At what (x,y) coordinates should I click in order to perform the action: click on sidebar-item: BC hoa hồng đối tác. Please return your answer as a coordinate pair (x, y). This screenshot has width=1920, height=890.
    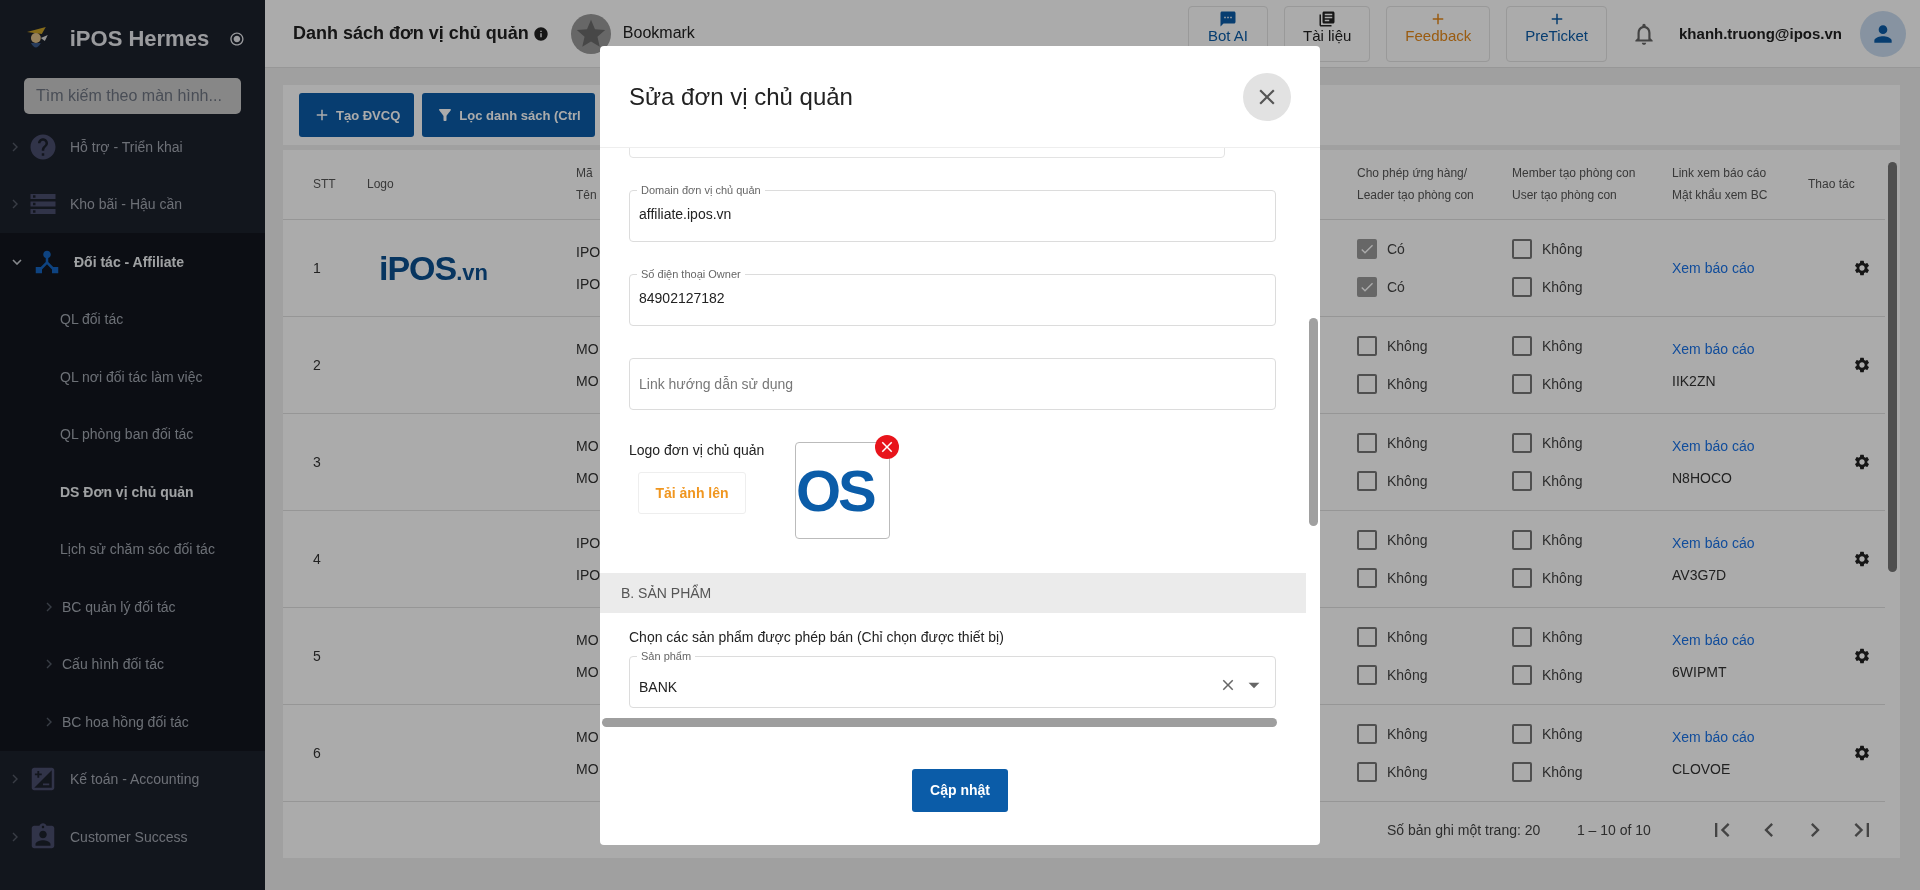
    Looking at the image, I should click on (132, 722).